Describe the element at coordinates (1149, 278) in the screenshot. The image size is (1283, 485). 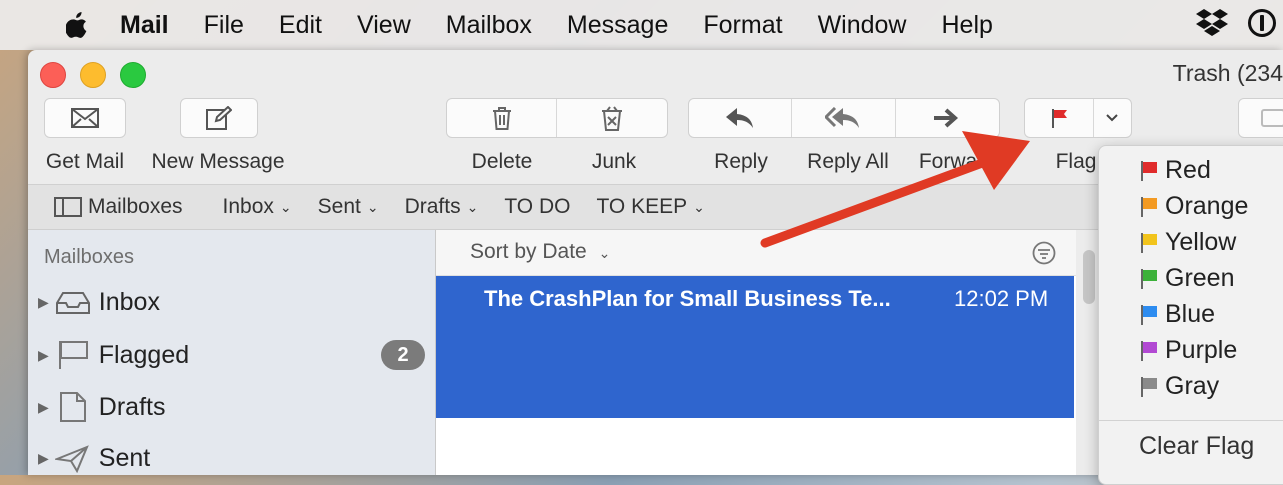
I see `green-flag-icon` at that location.